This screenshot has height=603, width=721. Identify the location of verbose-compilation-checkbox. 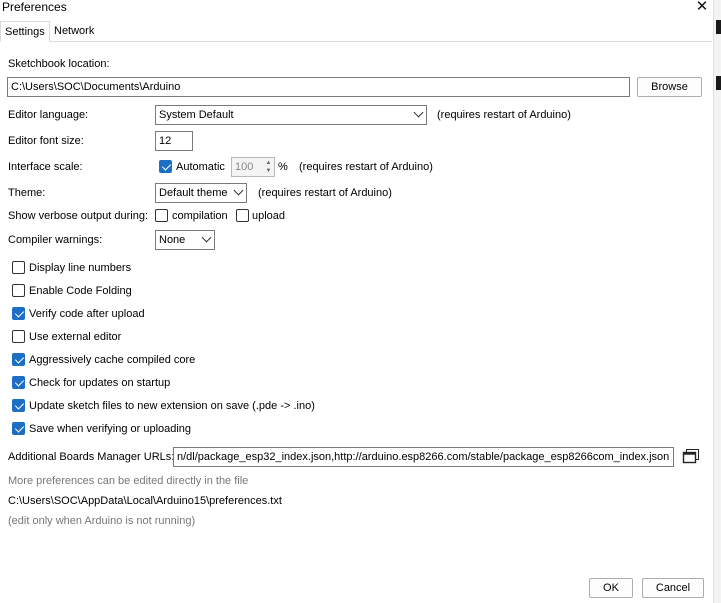
(161, 215).